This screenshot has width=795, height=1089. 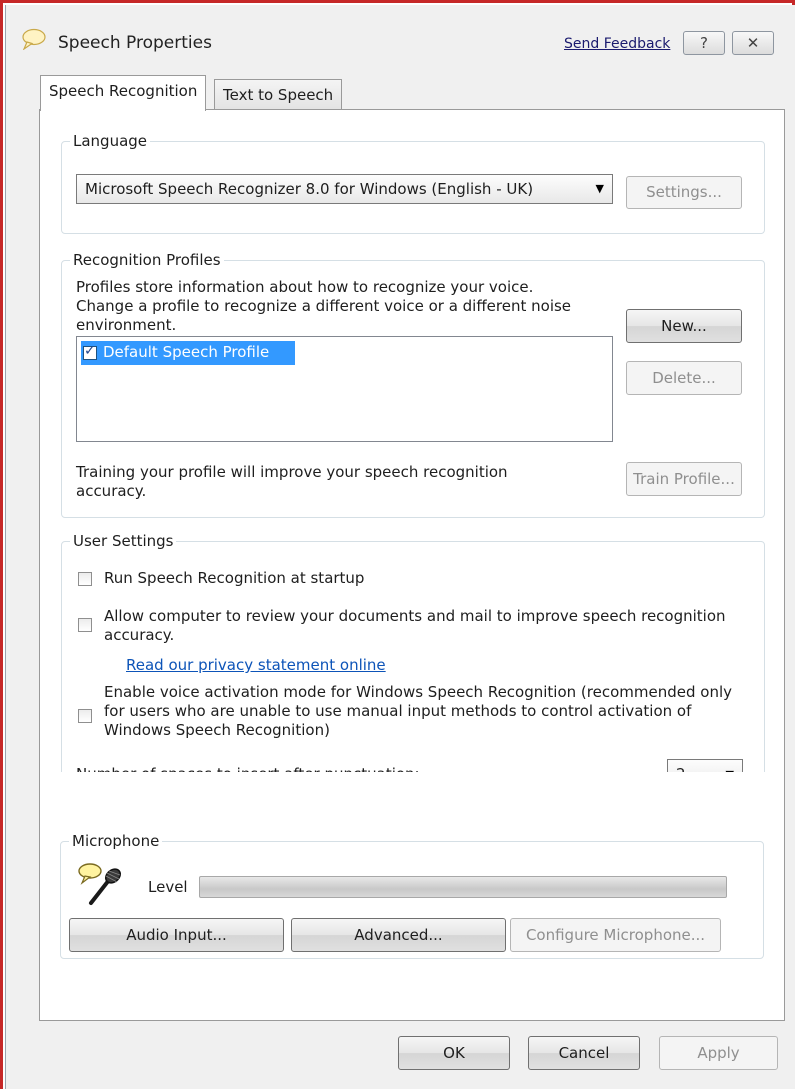 I want to click on review-documents-checkbox, so click(x=85, y=625).